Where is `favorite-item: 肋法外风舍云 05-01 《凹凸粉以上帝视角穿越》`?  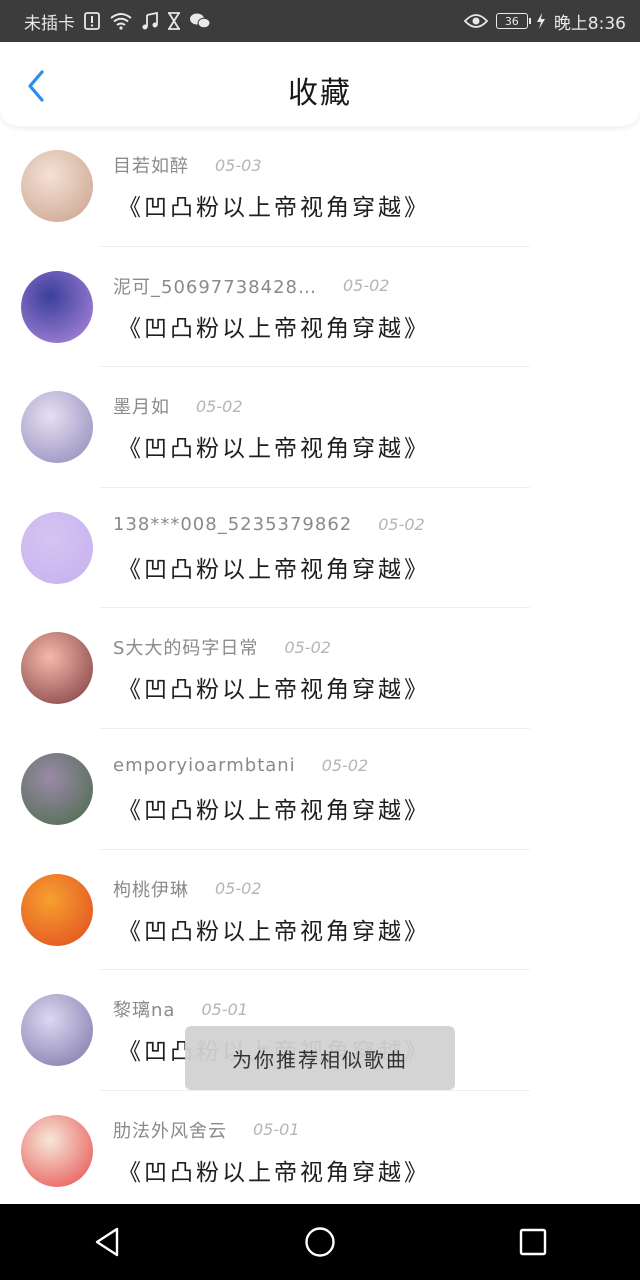 favorite-item: 肋法外风舍云 05-01 《凹凸粉以上帝视角穿越》 is located at coordinates (320, 1151).